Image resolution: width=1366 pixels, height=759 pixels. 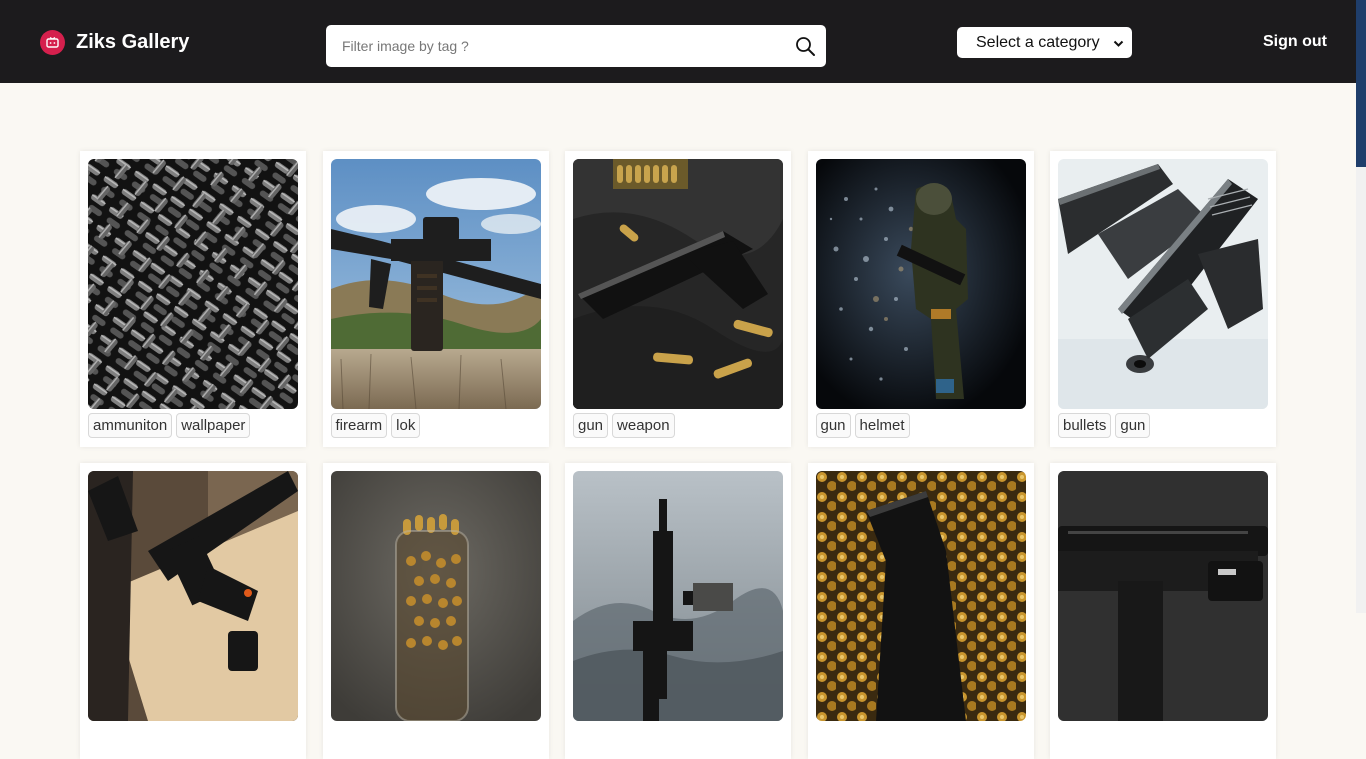 What do you see at coordinates (52, 42) in the screenshot?
I see `gallery-logo-icon` at bounding box center [52, 42].